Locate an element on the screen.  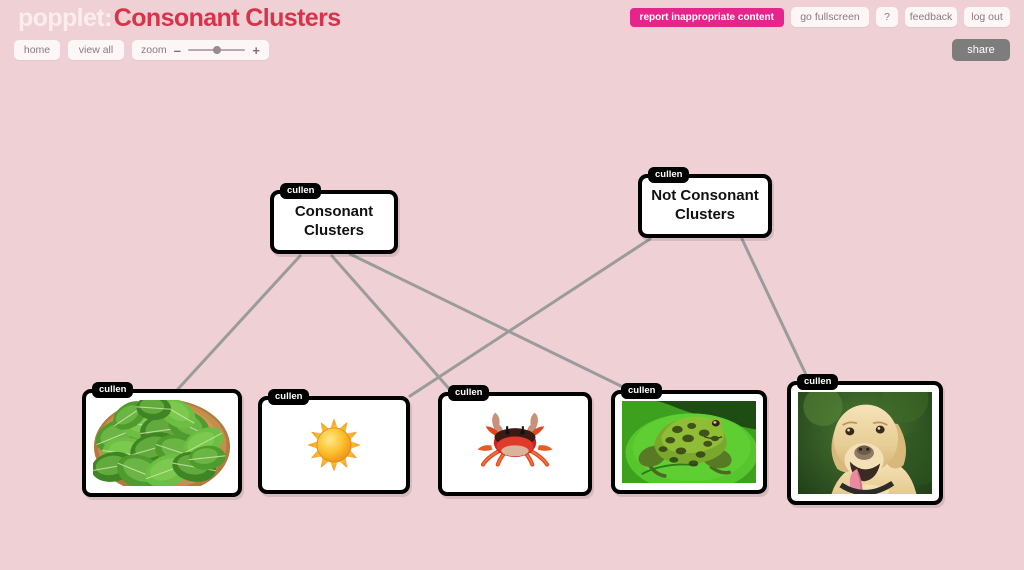
connection-consonant-clusters-to-spinach is located at coordinates (239, 322).